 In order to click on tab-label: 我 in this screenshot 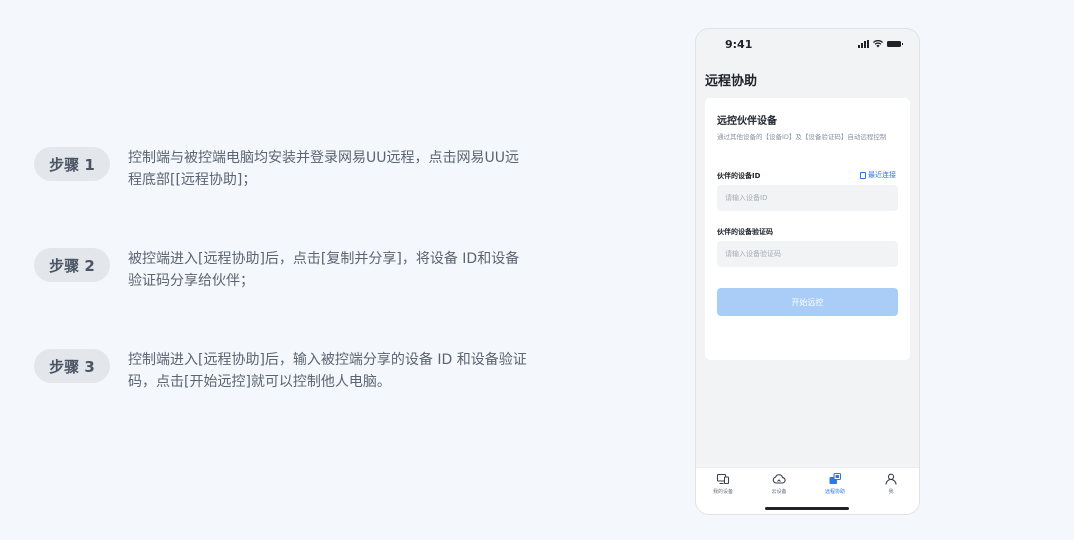, I will do `click(891, 492)`.